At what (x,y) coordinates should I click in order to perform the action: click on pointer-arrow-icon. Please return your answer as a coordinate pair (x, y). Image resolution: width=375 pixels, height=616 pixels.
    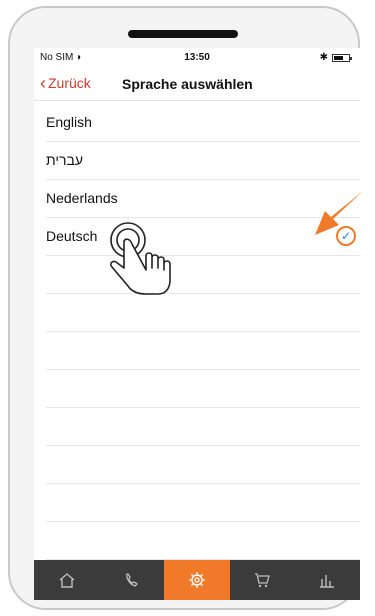
    Looking at the image, I should click on (339, 213).